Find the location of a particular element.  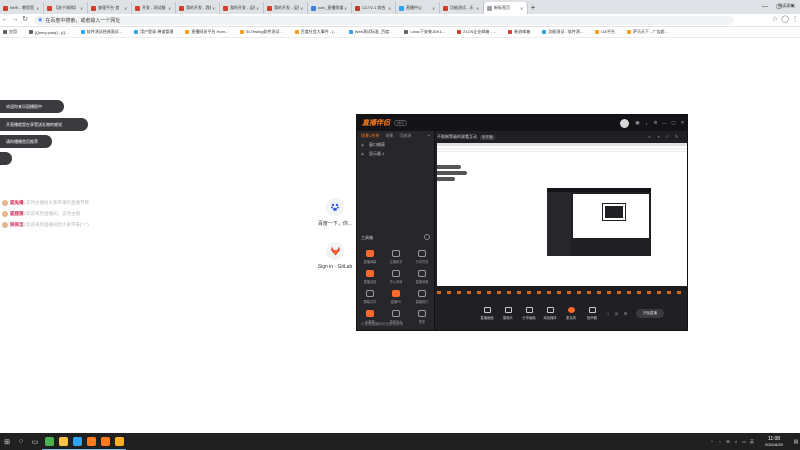

scene-tab-1: 场景 is located at coordinates (389, 136).